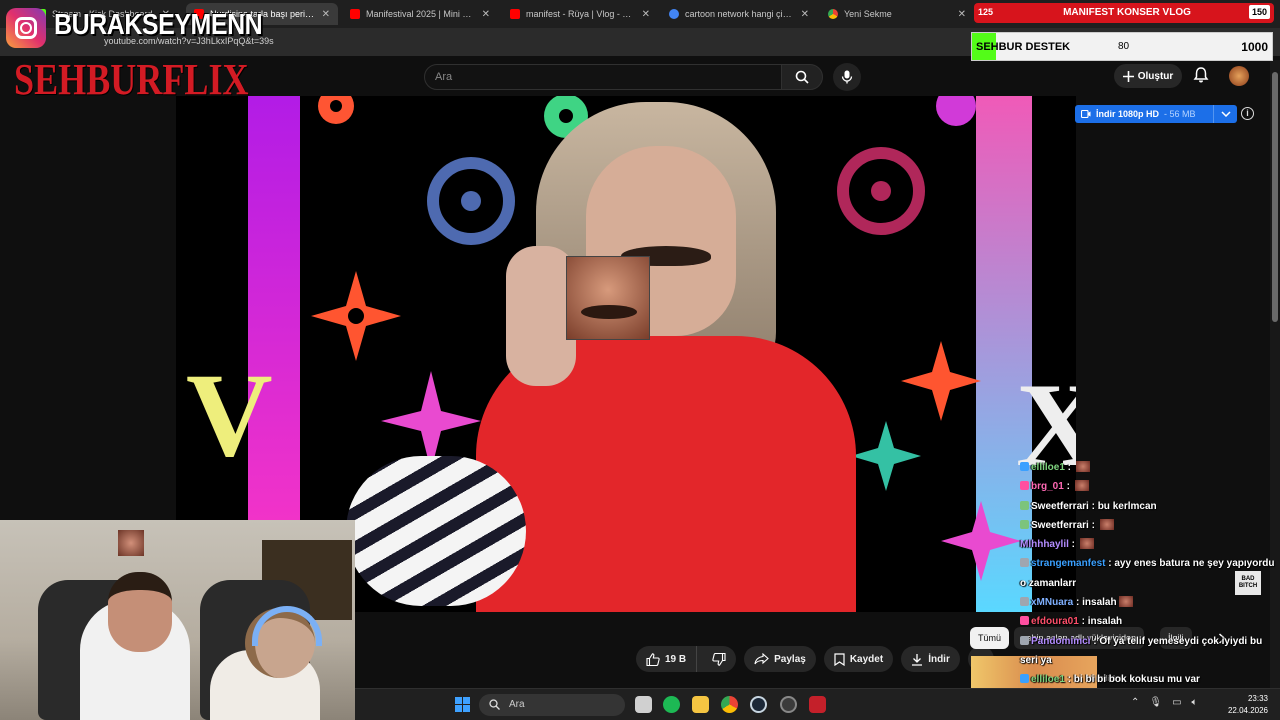  I want to click on tab-title: Manifestival 2025 | Mini Vlog -, so click(421, 14).